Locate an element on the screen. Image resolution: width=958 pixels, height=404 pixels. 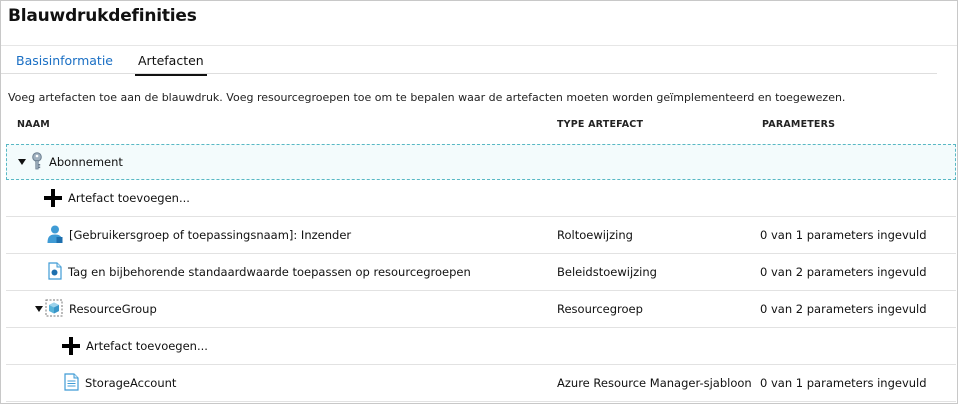
tab-artefacten-label: Artefacten is located at coordinates (171, 60).